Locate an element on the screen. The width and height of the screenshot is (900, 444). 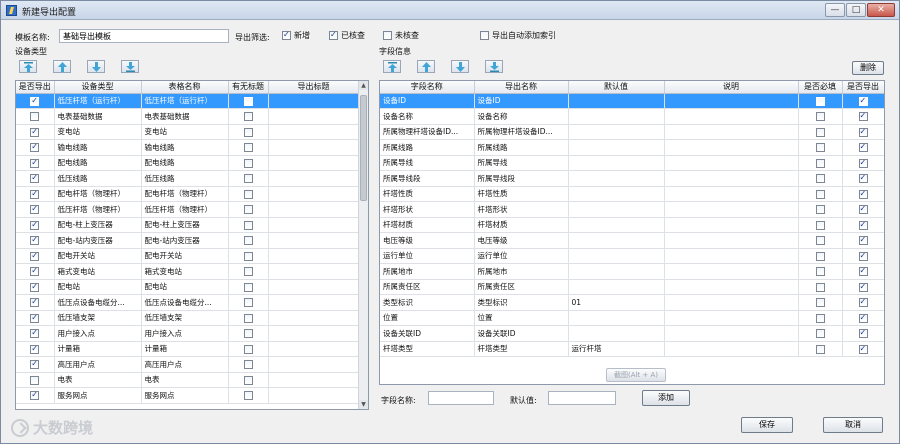
export-name-cell: 杆塔形状 is located at coordinates (521, 209).